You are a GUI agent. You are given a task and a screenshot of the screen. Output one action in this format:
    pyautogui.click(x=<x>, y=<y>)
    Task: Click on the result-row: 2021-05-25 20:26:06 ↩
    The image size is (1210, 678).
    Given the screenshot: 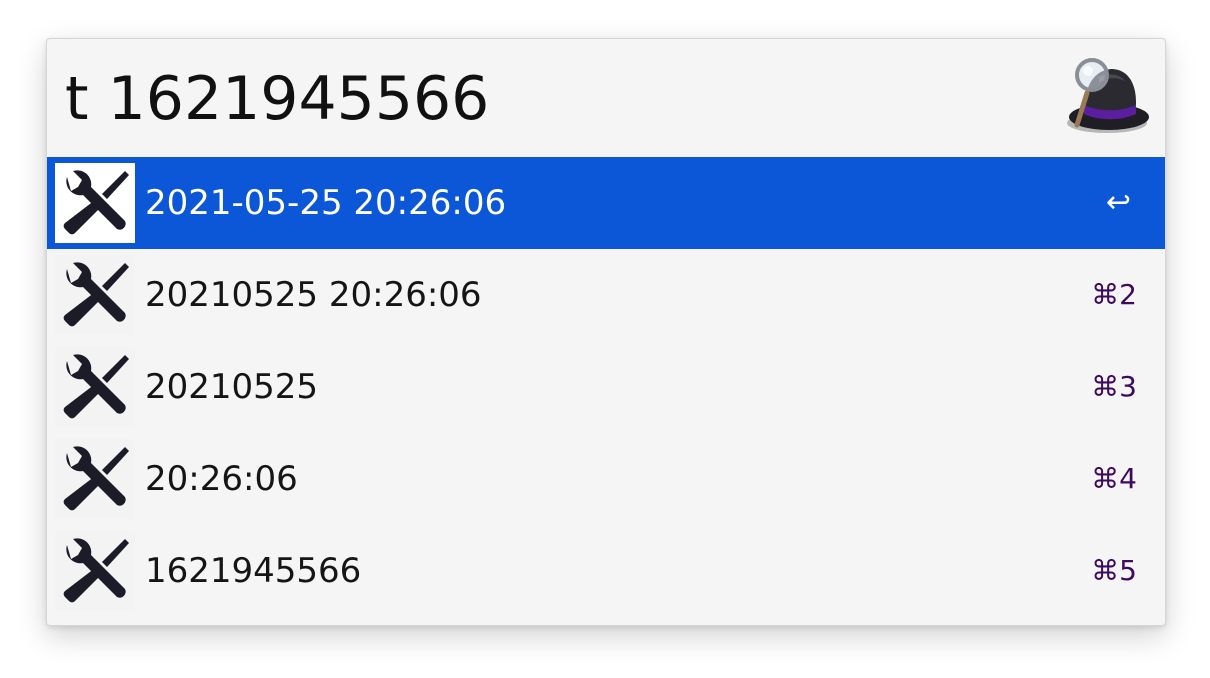 What is the action you would take?
    pyautogui.click(x=606, y=203)
    